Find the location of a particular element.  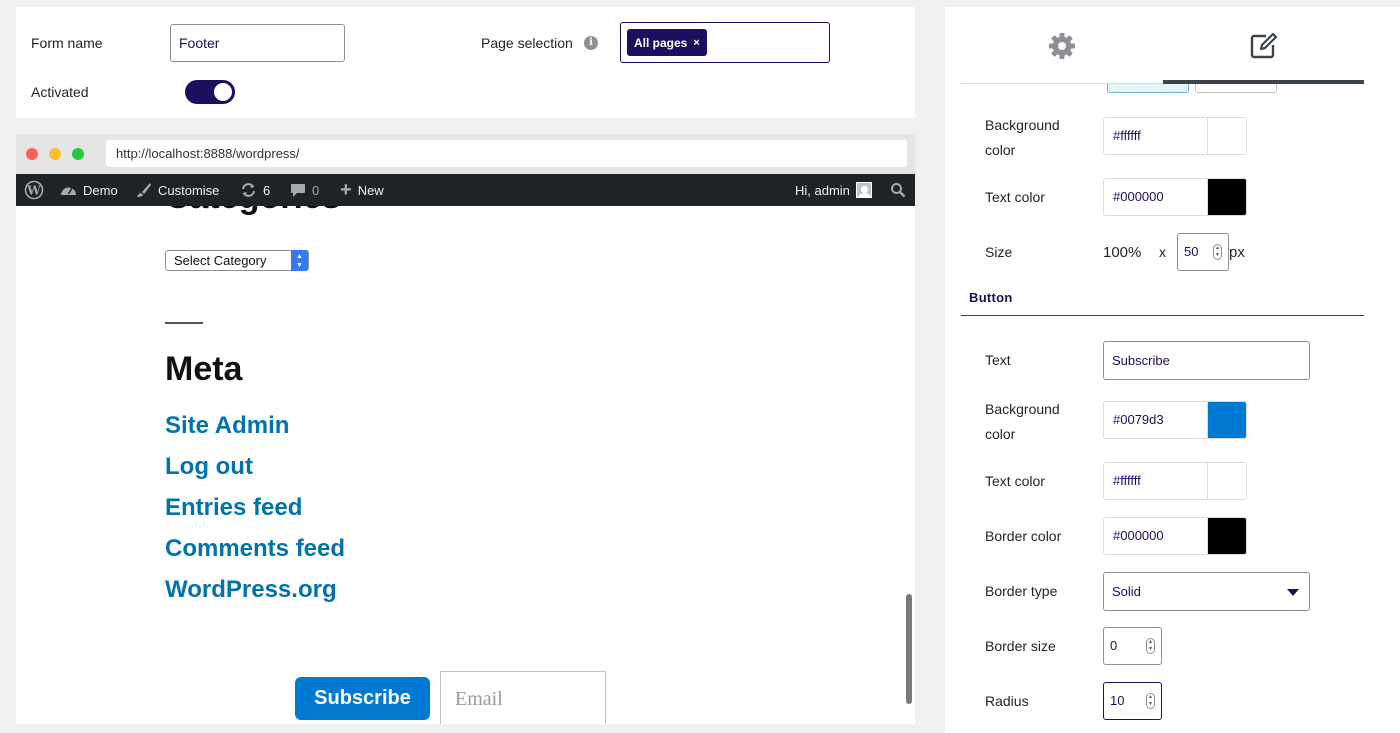

size-label: Size is located at coordinates (999, 252).